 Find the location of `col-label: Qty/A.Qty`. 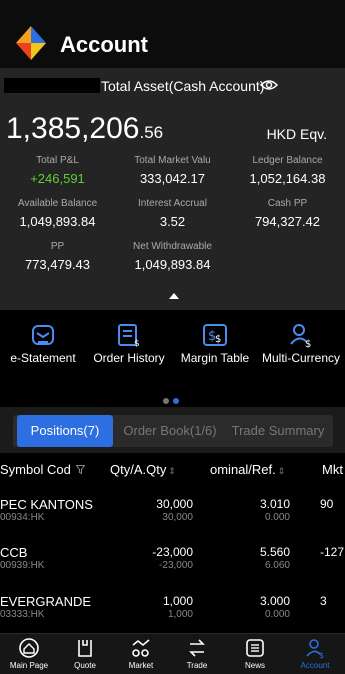

col-label: Qty/A.Qty is located at coordinates (138, 469).